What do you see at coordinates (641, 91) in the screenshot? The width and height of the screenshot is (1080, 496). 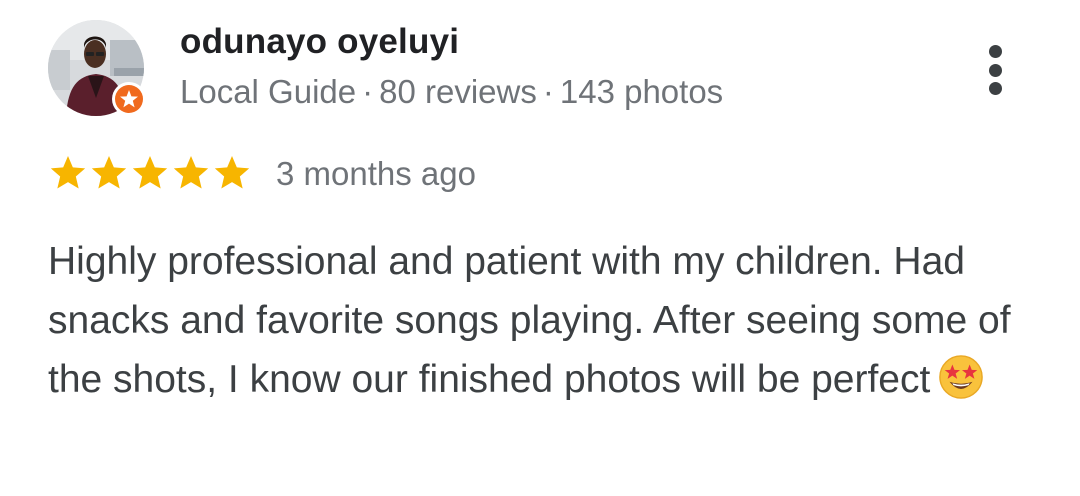 I see `photo-count: 143 photos` at bounding box center [641, 91].